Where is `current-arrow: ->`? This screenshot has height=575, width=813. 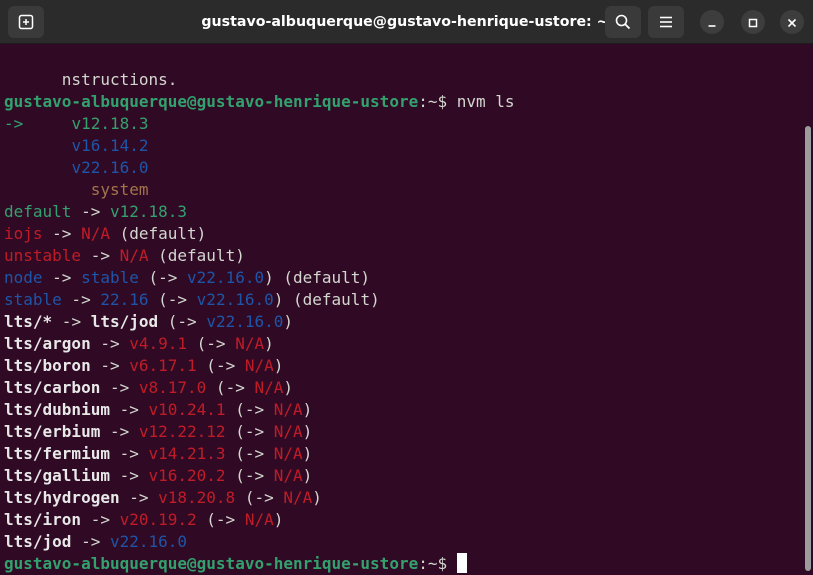 current-arrow: -> is located at coordinates (14, 123).